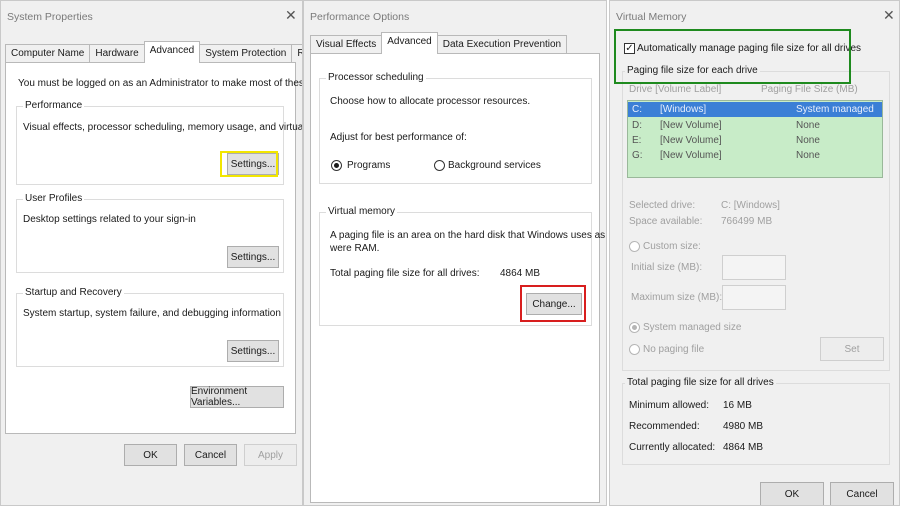 The height and width of the screenshot is (506, 900). What do you see at coordinates (48, 53) in the screenshot?
I see `tab-computer-name: Computer Name` at bounding box center [48, 53].